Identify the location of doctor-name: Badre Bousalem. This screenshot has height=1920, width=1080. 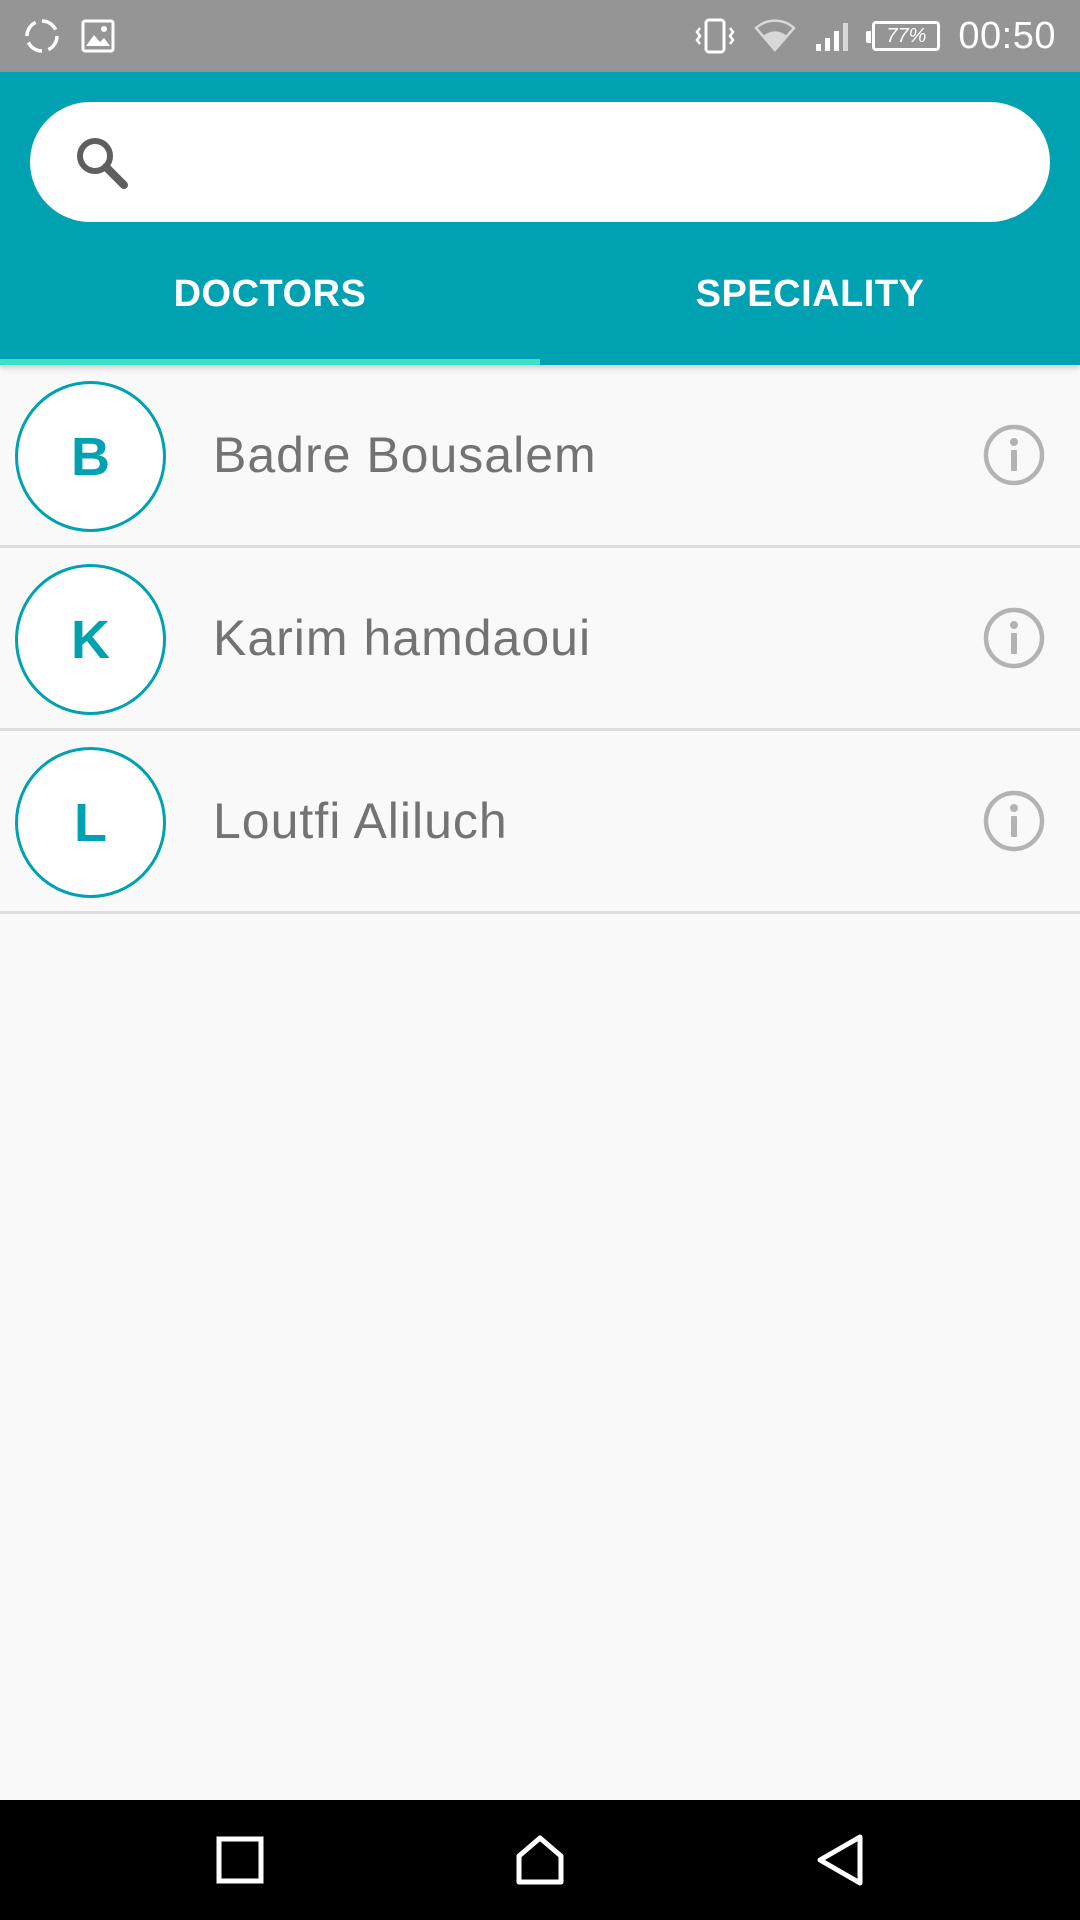
(405, 455).